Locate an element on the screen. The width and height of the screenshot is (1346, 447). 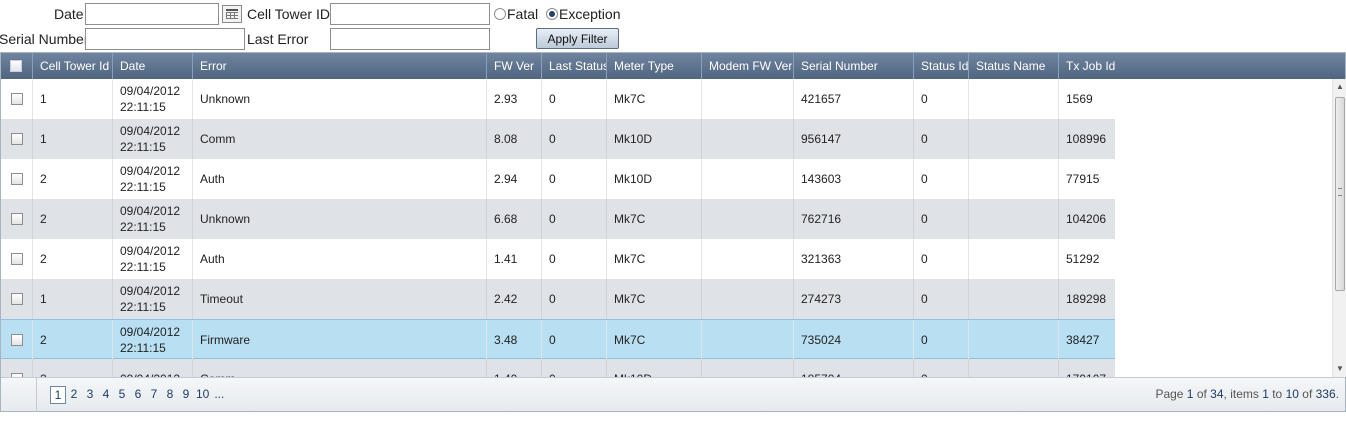
column-header-tx-job-id: Tx Job Id is located at coordinates (1087, 66).